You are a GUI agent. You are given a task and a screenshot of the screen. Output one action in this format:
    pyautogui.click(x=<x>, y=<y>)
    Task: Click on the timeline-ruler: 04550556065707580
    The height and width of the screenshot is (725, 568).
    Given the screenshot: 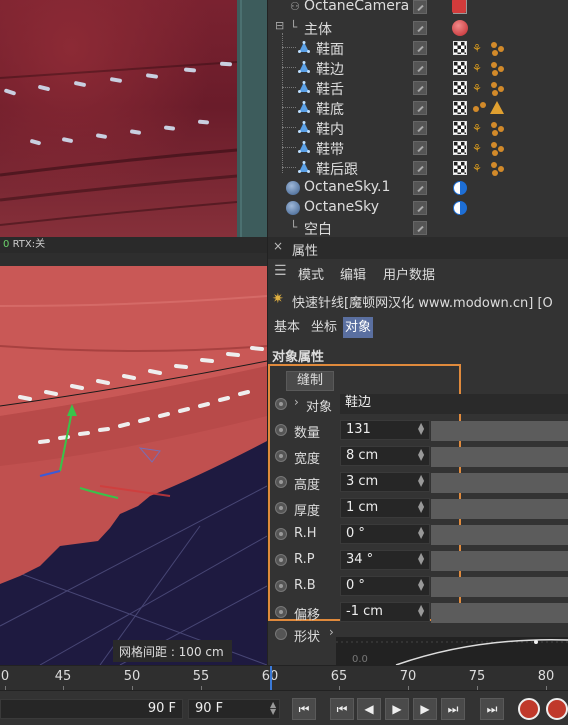 What is the action you would take?
    pyautogui.click(x=284, y=678)
    